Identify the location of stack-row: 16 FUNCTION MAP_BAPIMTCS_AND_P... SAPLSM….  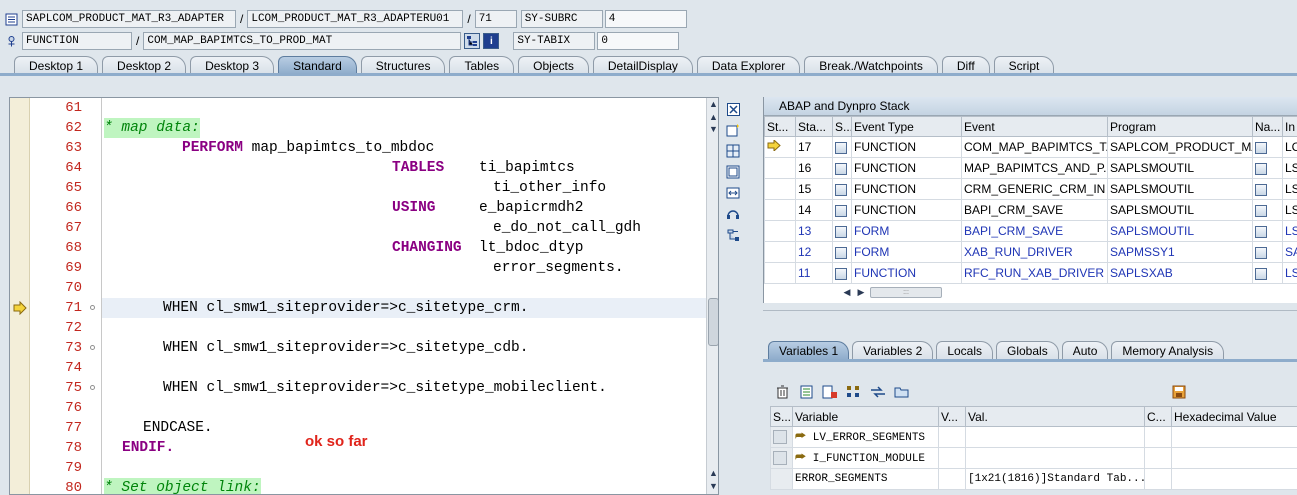
(1030, 168).